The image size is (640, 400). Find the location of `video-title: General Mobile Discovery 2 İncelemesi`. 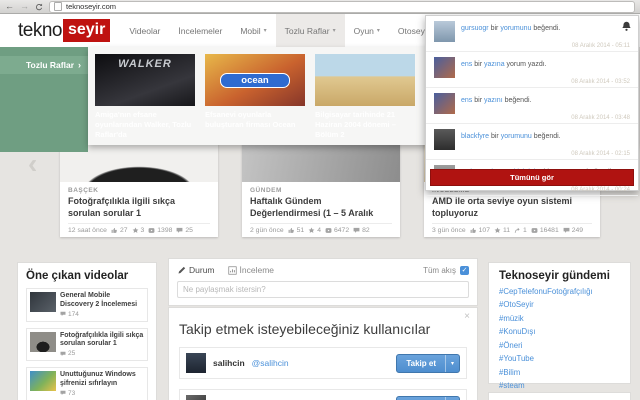

video-title: General Mobile Discovery 2 İncelemesi is located at coordinates (99, 300).